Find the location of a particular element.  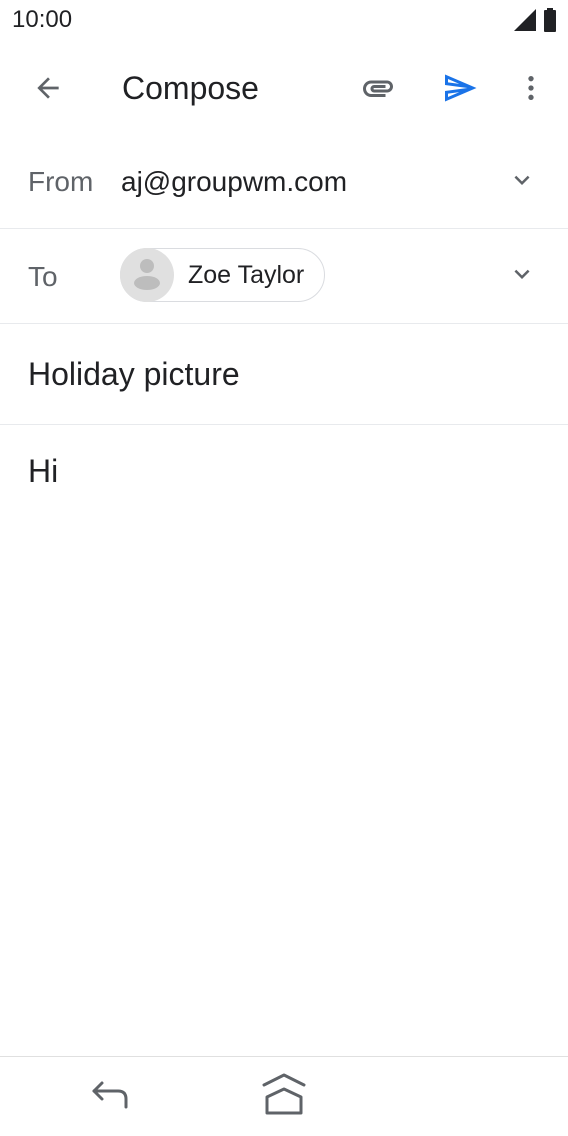

recipient-name: Zoe Taylor is located at coordinates (246, 274).